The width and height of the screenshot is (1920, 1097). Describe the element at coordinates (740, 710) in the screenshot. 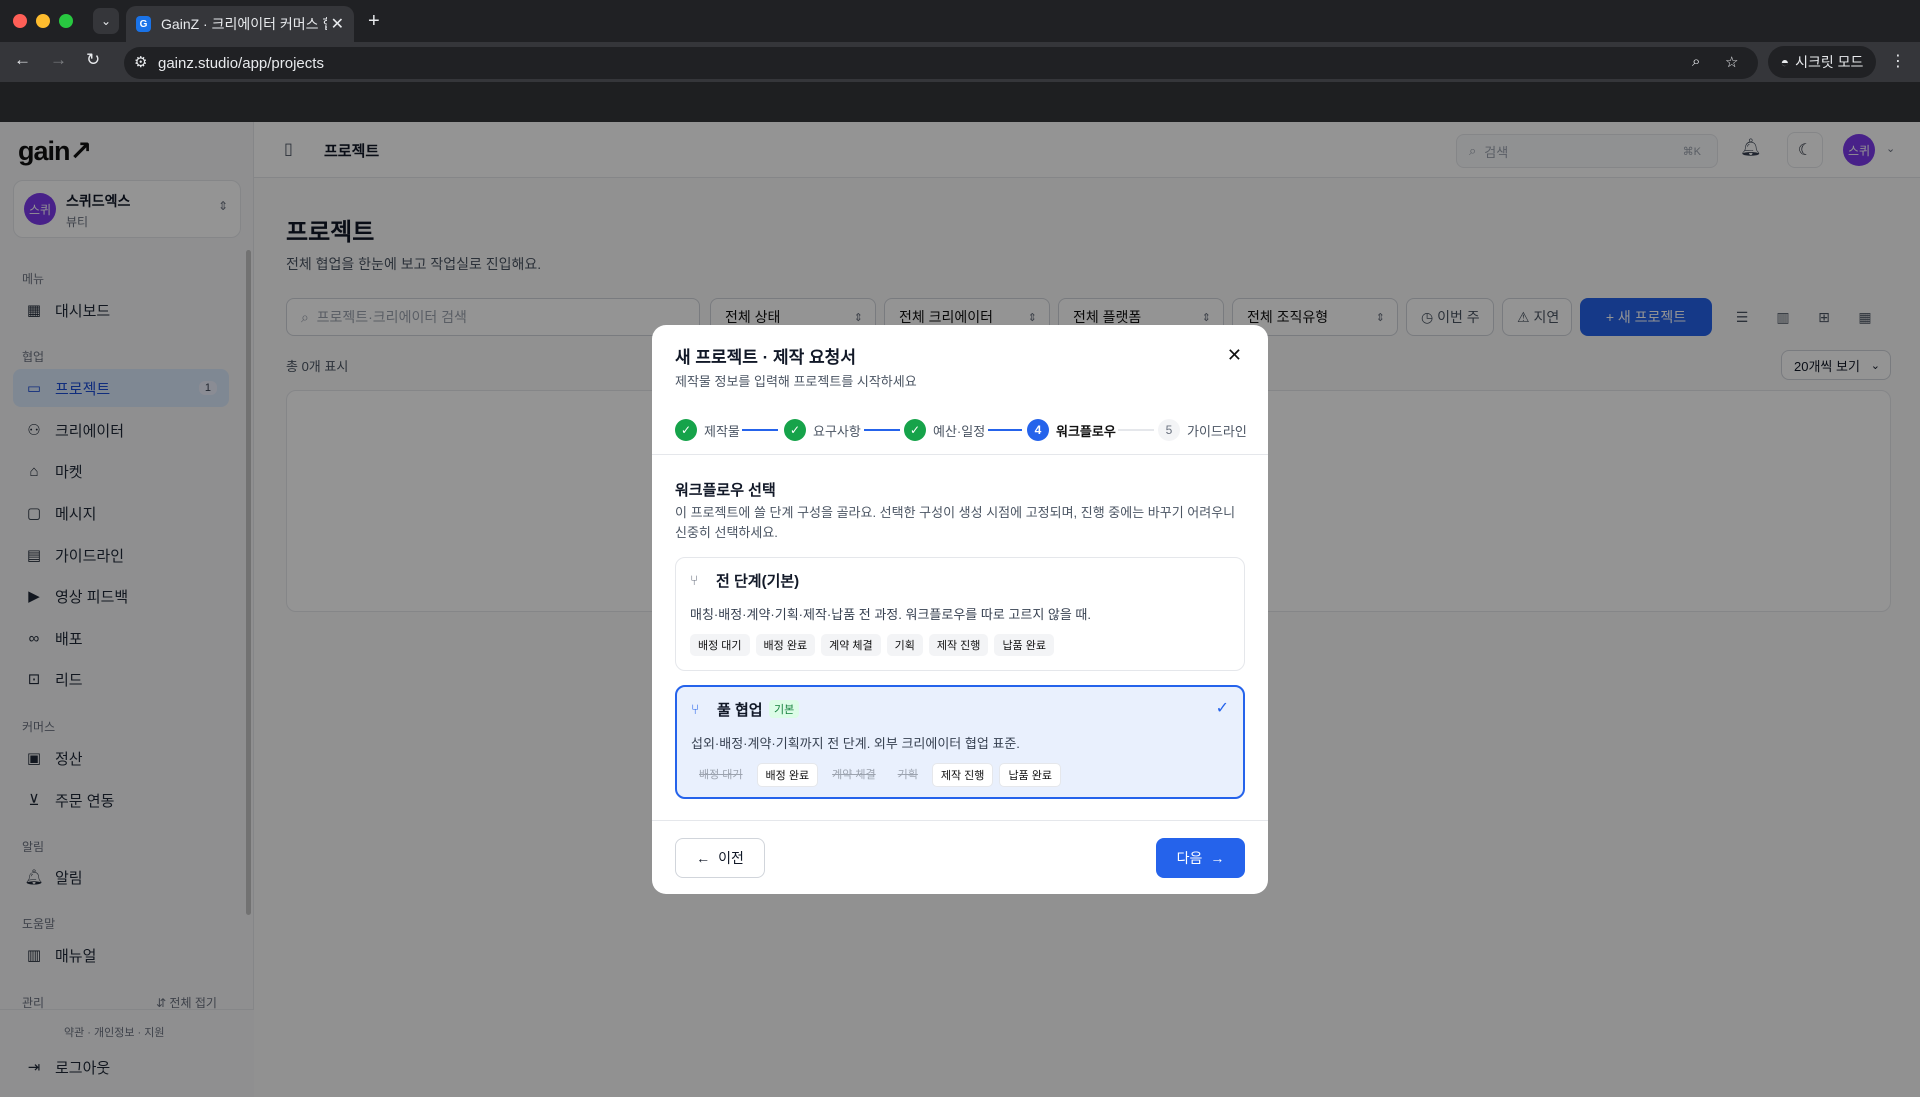

I see `option-name: 풀 협업` at that location.